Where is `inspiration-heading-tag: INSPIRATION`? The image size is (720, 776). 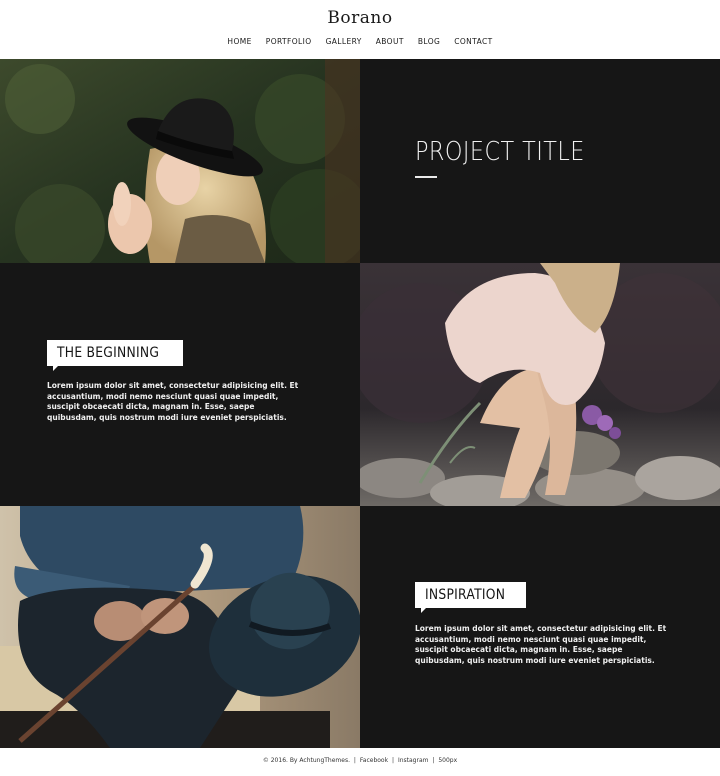 inspiration-heading-tag: INSPIRATION is located at coordinates (471, 597).